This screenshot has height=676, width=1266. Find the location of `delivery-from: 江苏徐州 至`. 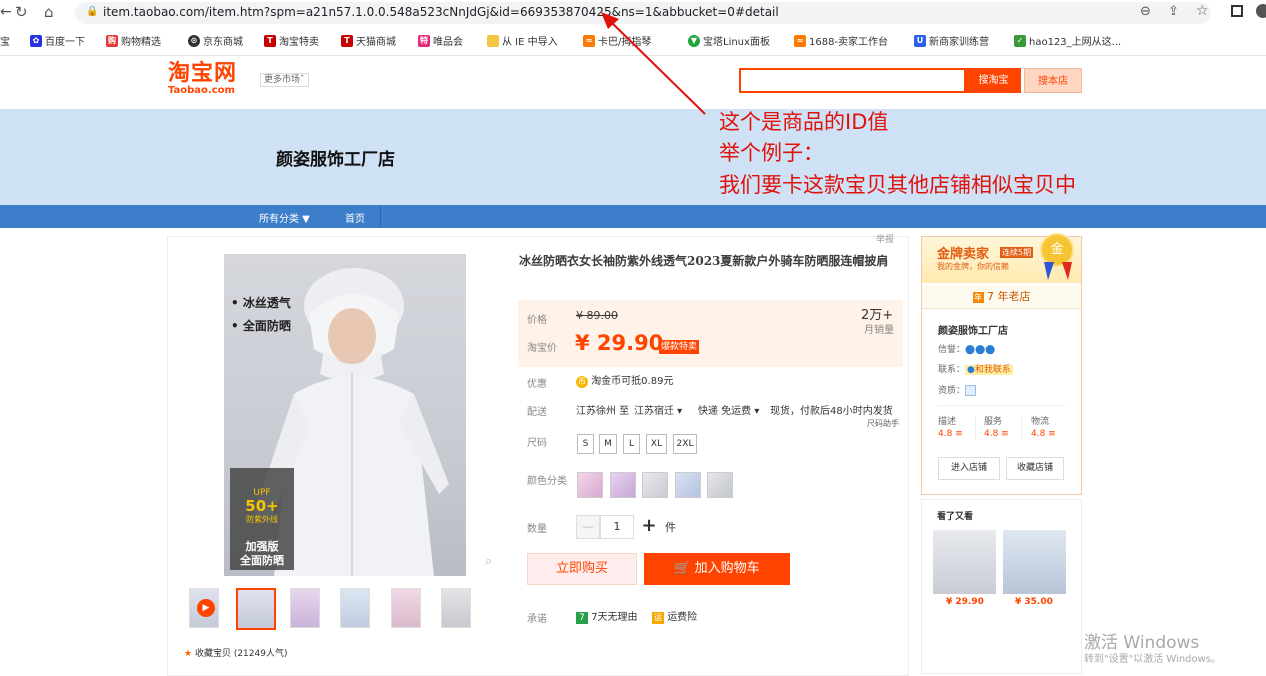

delivery-from: 江苏徐州 至 is located at coordinates (603, 411).